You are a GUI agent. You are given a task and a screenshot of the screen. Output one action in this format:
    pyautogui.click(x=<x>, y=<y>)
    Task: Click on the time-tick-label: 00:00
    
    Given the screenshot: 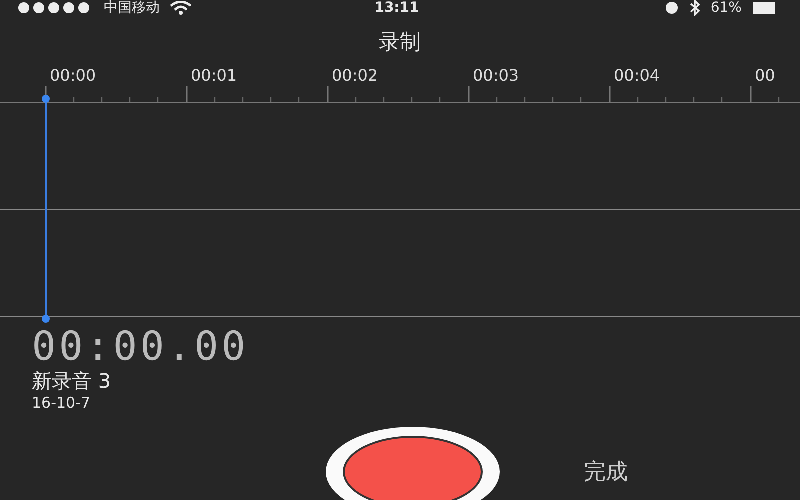 What is the action you would take?
    pyautogui.click(x=73, y=75)
    